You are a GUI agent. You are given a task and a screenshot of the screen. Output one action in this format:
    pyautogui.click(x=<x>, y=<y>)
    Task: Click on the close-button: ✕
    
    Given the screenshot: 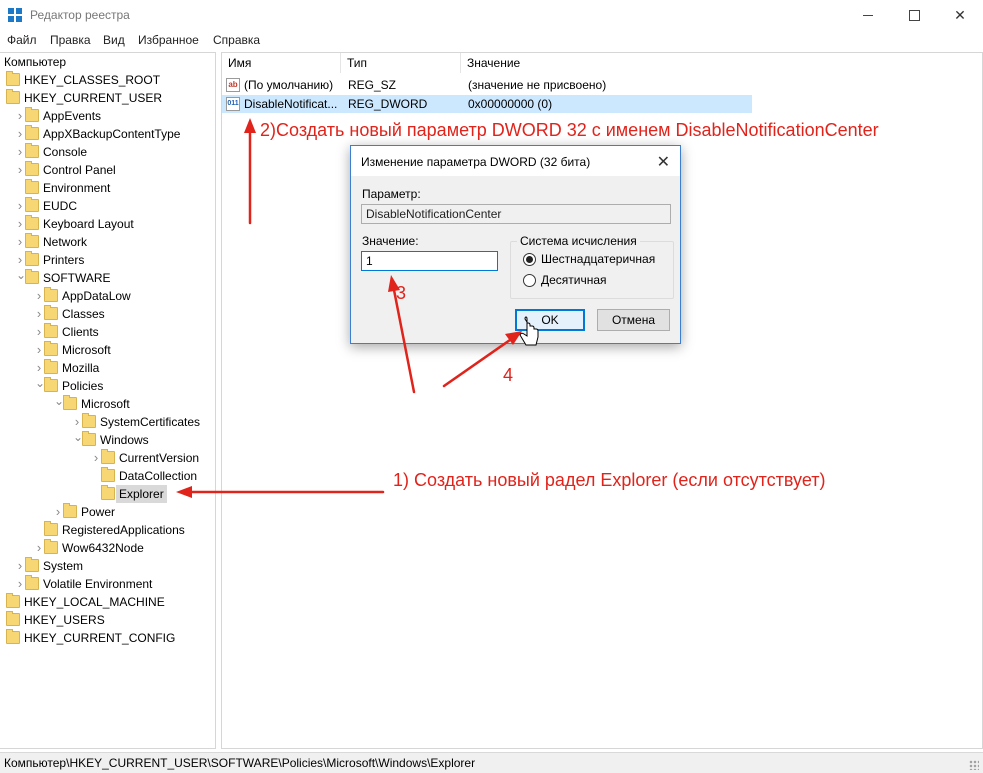 What is the action you would take?
    pyautogui.click(x=960, y=15)
    